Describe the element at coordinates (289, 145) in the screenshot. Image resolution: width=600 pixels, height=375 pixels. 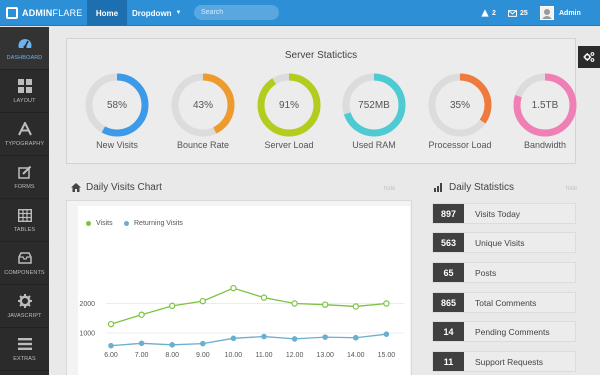
I see `gauge-label: Server Load` at that location.